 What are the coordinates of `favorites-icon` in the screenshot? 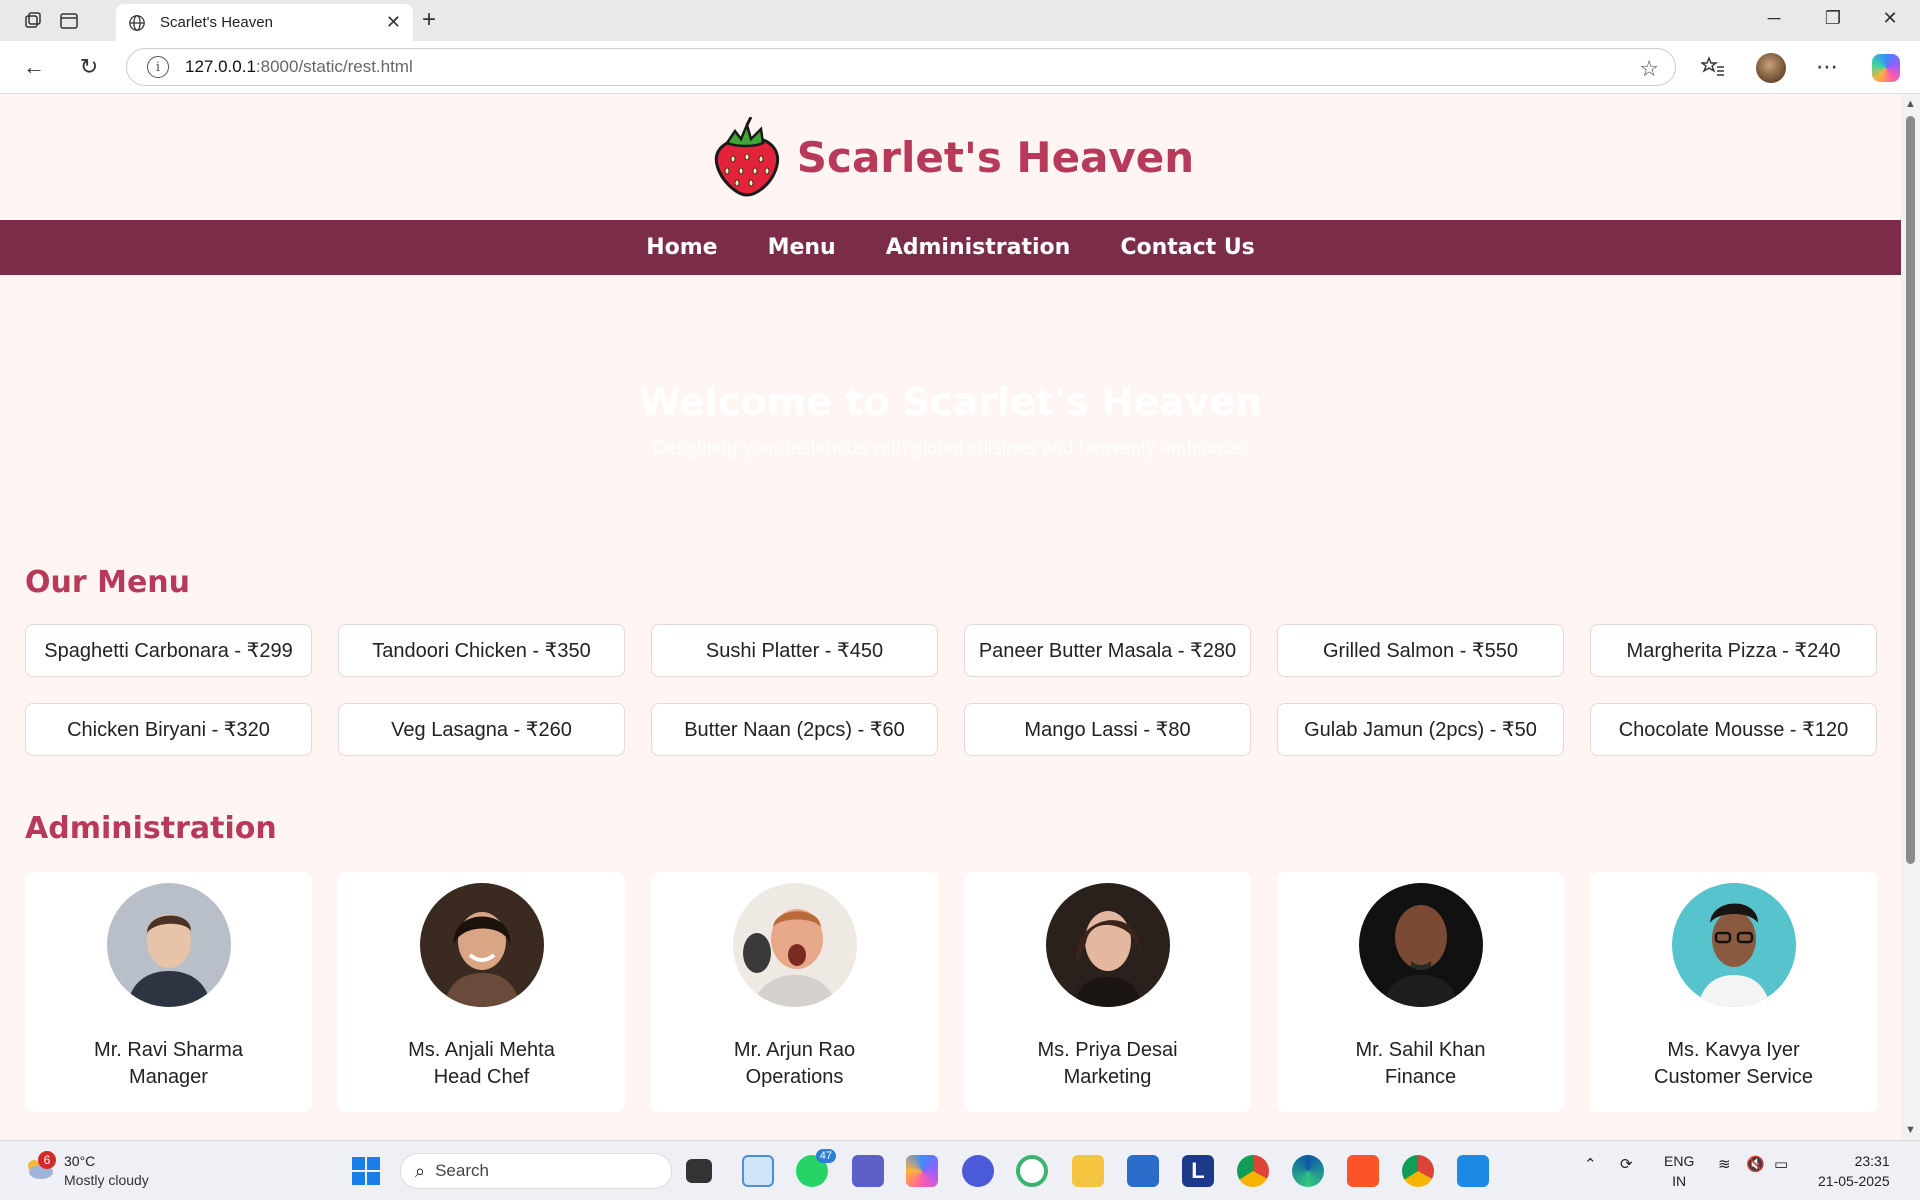 It's located at (1713, 67).